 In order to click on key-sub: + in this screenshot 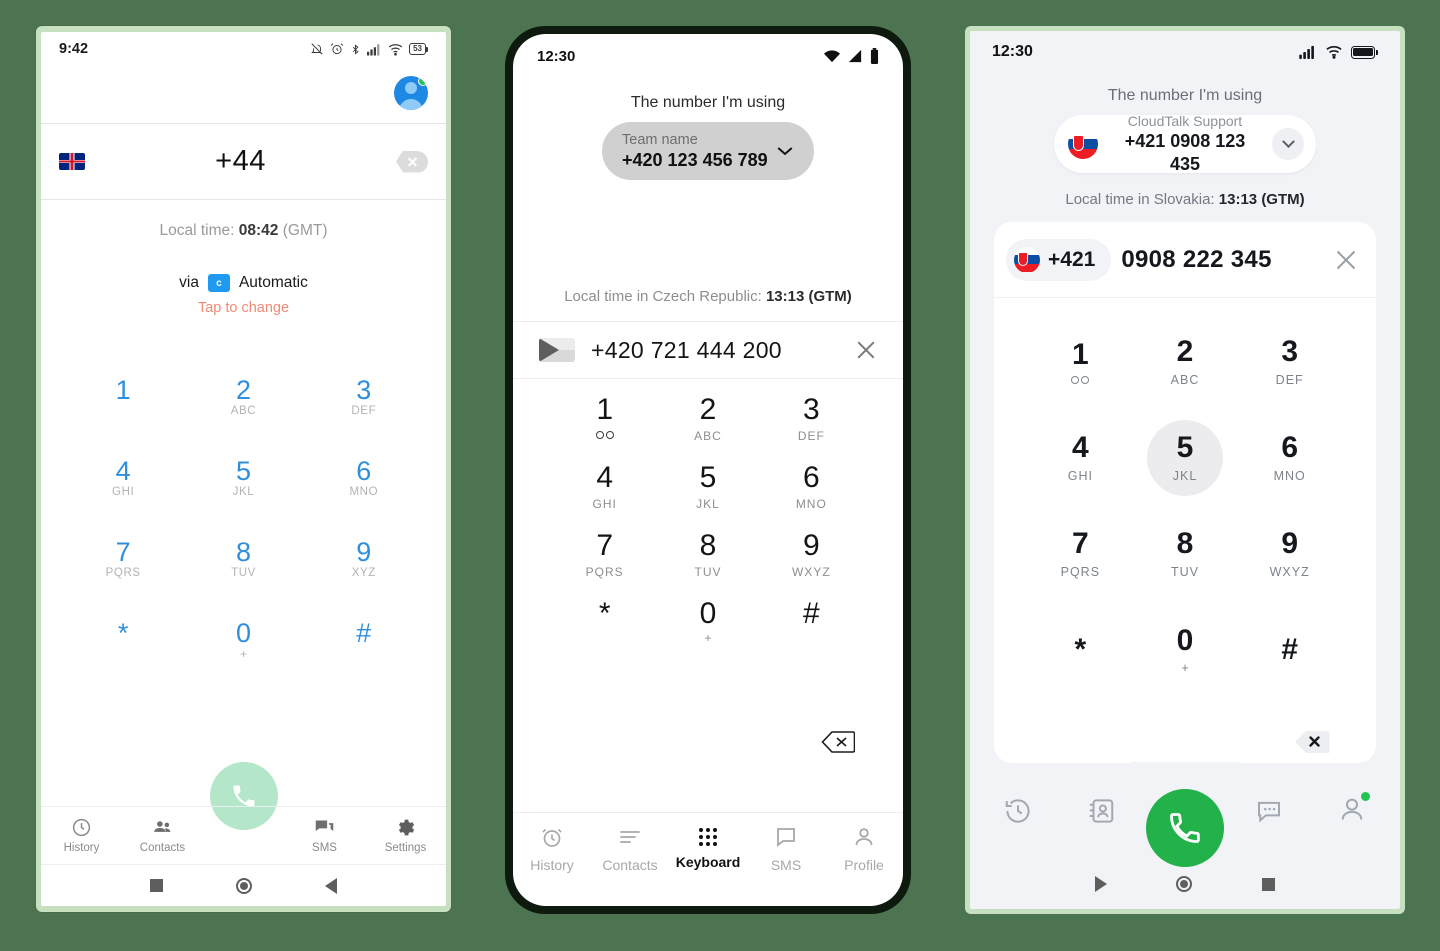, I will do `click(1185, 667)`.